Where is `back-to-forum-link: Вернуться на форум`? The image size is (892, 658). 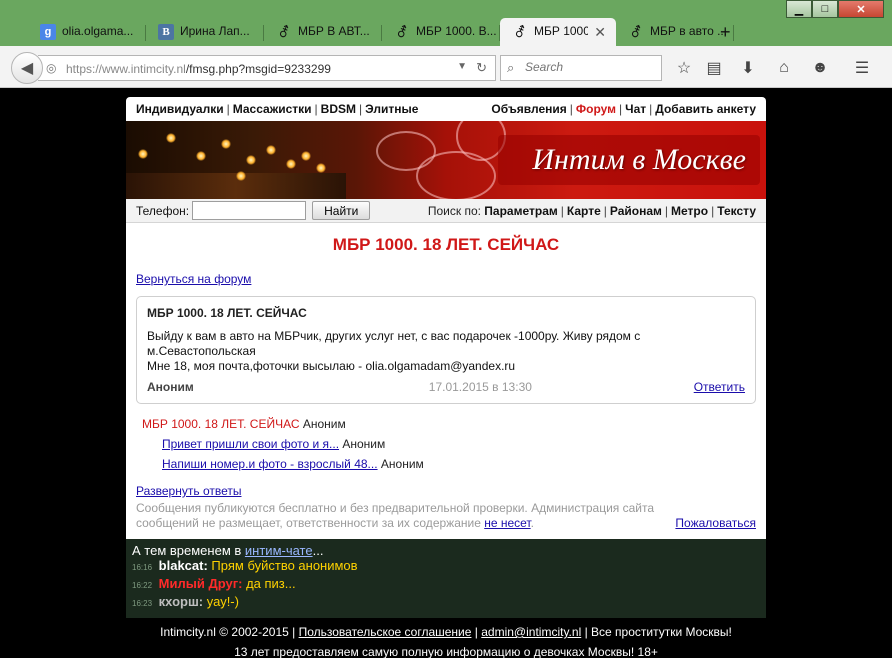 back-to-forum-link: Вернуться на форум is located at coordinates (446, 279).